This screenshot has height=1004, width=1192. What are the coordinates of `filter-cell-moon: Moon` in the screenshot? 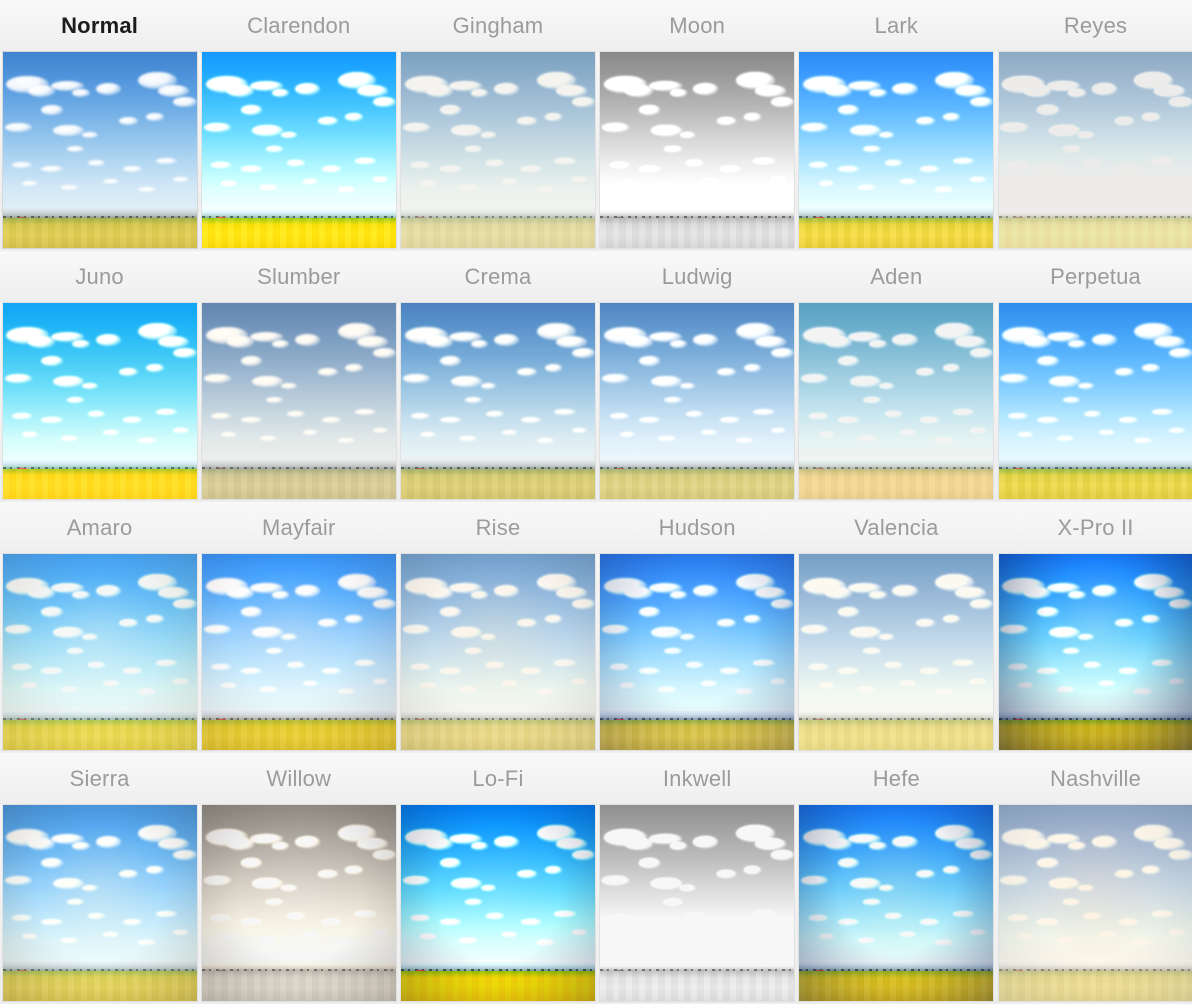 It's located at (697, 125).